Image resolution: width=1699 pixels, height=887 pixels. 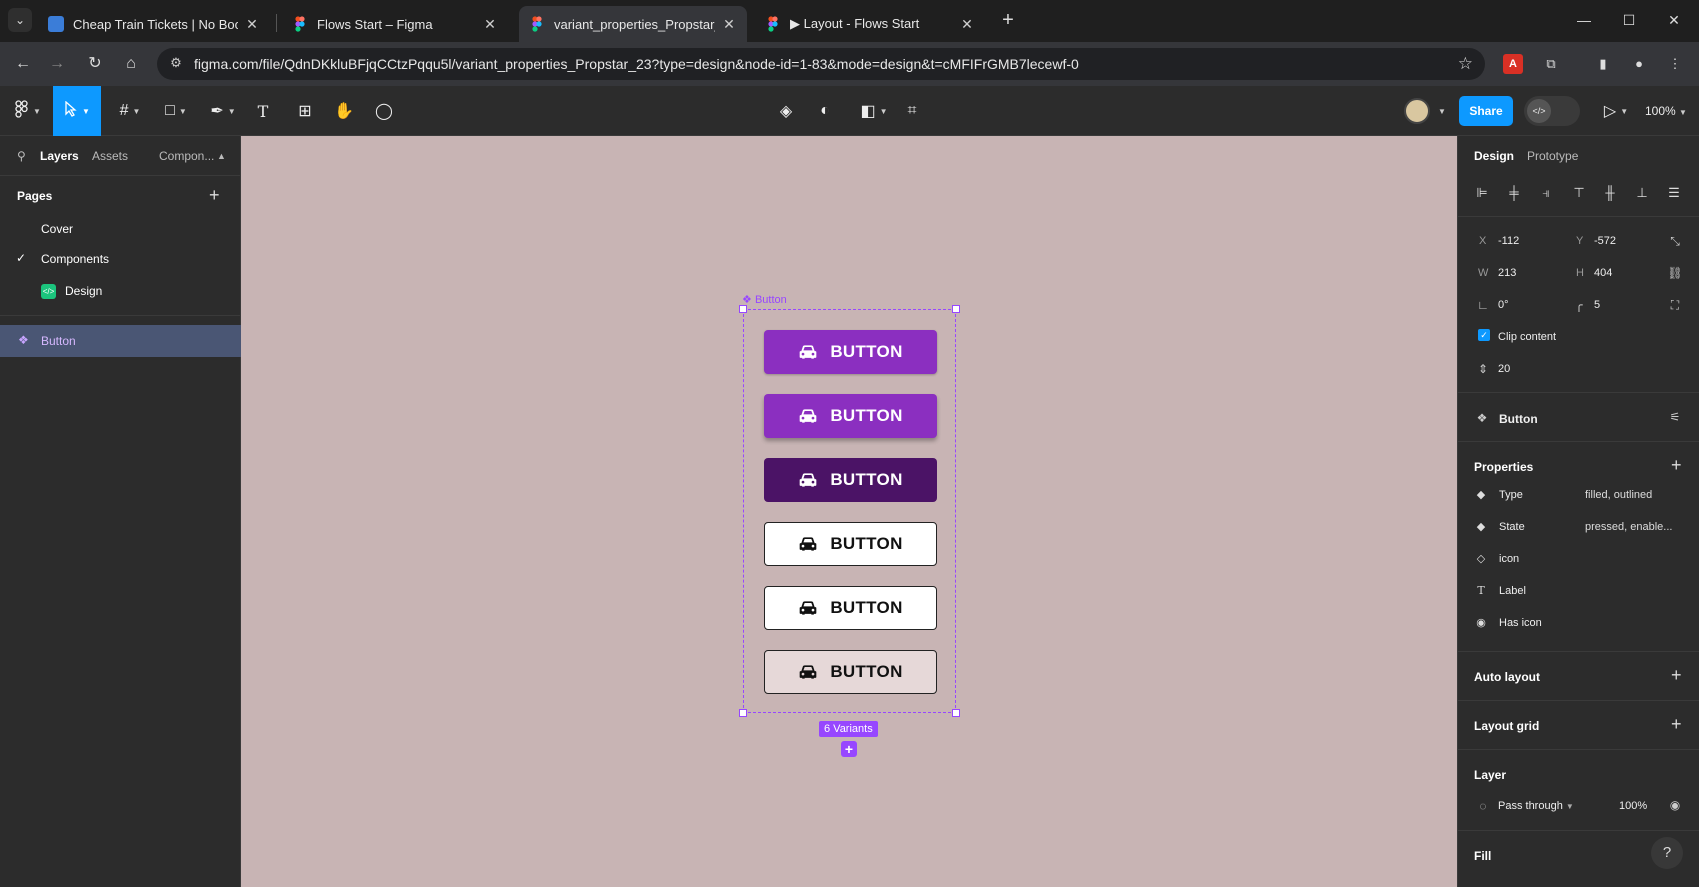 I want to click on align-top-icon: ⊤, so click(x=1579, y=193).